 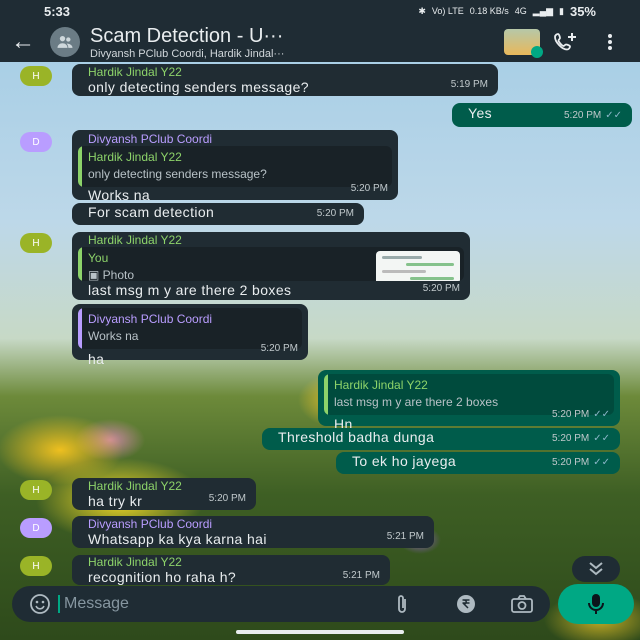 I want to click on emoji-icon, so click(x=40, y=604).